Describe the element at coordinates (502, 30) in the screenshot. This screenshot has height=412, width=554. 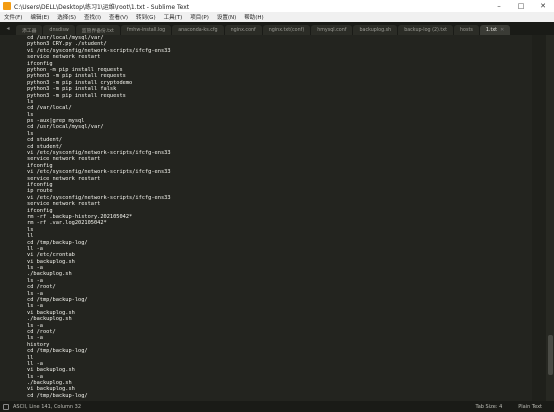
I see `tab-close-icon: ✕` at that location.